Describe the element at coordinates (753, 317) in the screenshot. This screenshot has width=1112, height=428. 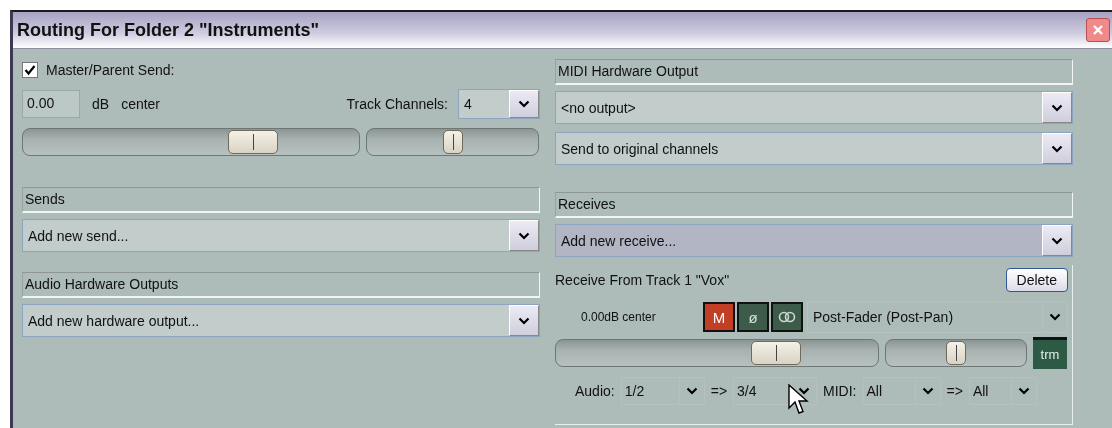
I see `phase-button: ø` at that location.